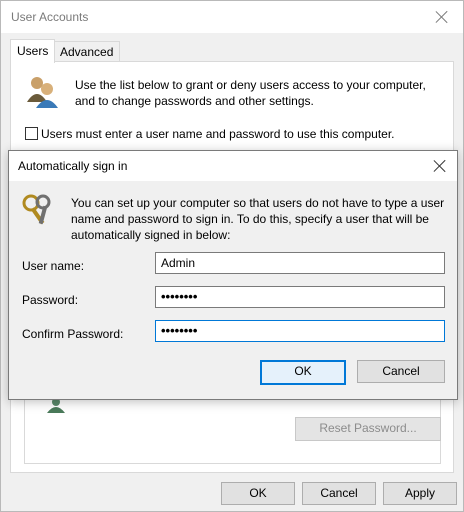 The height and width of the screenshot is (512, 464). I want to click on dialog-titlebar: Automatically sign in, so click(233, 166).